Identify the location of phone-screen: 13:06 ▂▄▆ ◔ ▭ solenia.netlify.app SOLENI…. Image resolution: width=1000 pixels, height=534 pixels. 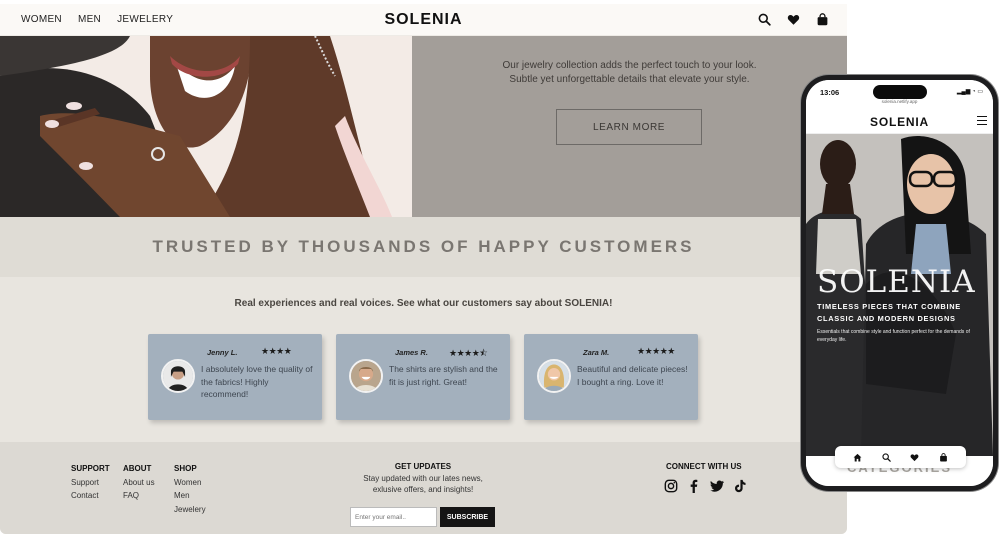
(899, 283).